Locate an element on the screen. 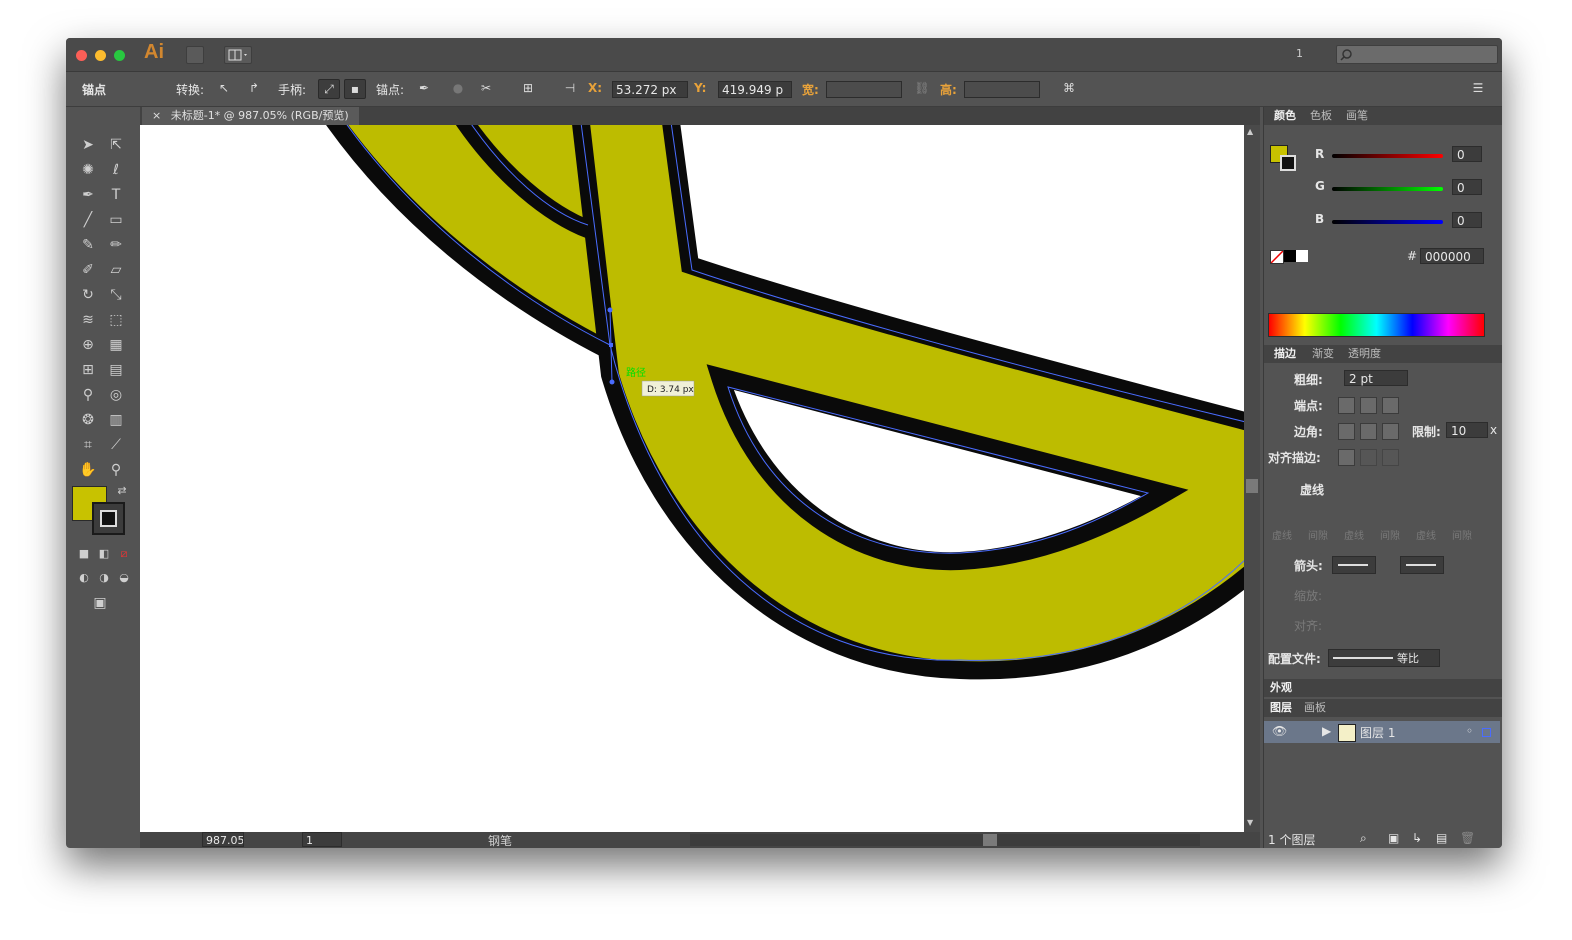  r-value: 0 is located at coordinates (1467, 154).